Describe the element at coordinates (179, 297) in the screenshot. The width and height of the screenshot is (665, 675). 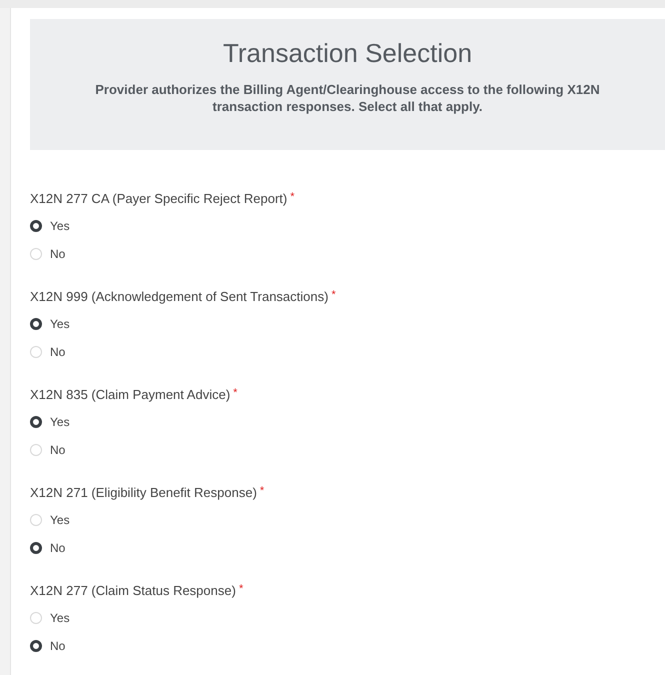
I see `question-label: X12N 999 (Acknowledgement of Sent Transactions)` at that location.